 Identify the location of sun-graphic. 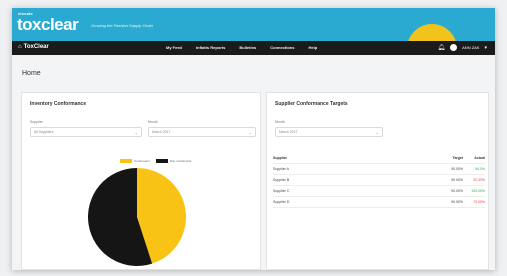
(432, 32).